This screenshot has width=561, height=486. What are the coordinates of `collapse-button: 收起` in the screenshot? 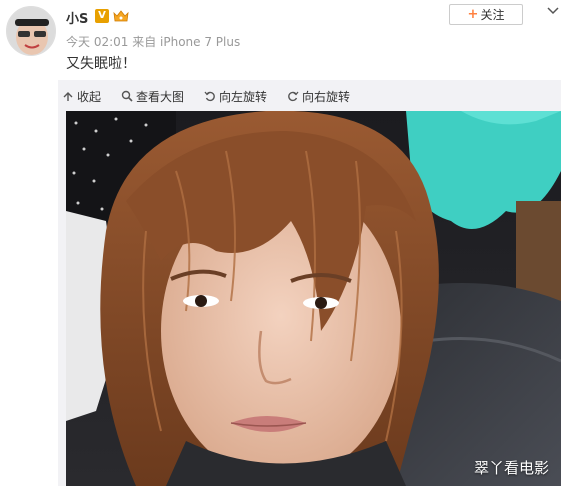 It's located at (81, 96).